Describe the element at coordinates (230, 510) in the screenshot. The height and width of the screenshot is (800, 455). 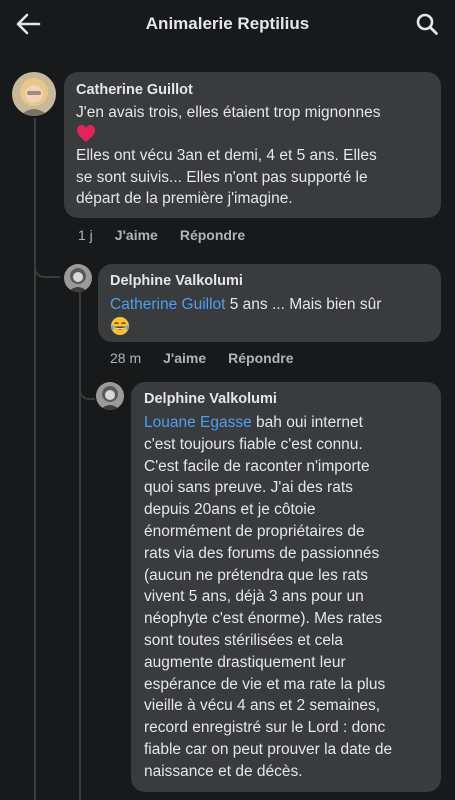
I see `comment-line: depuis 20ans et je côtoie` at that location.